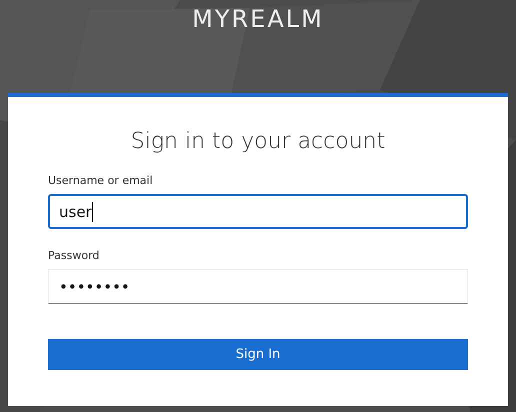 Image resolution: width=516 pixels, height=412 pixels. Describe the element at coordinates (258, 286) in the screenshot. I see `input-field: ••••••••` at that location.